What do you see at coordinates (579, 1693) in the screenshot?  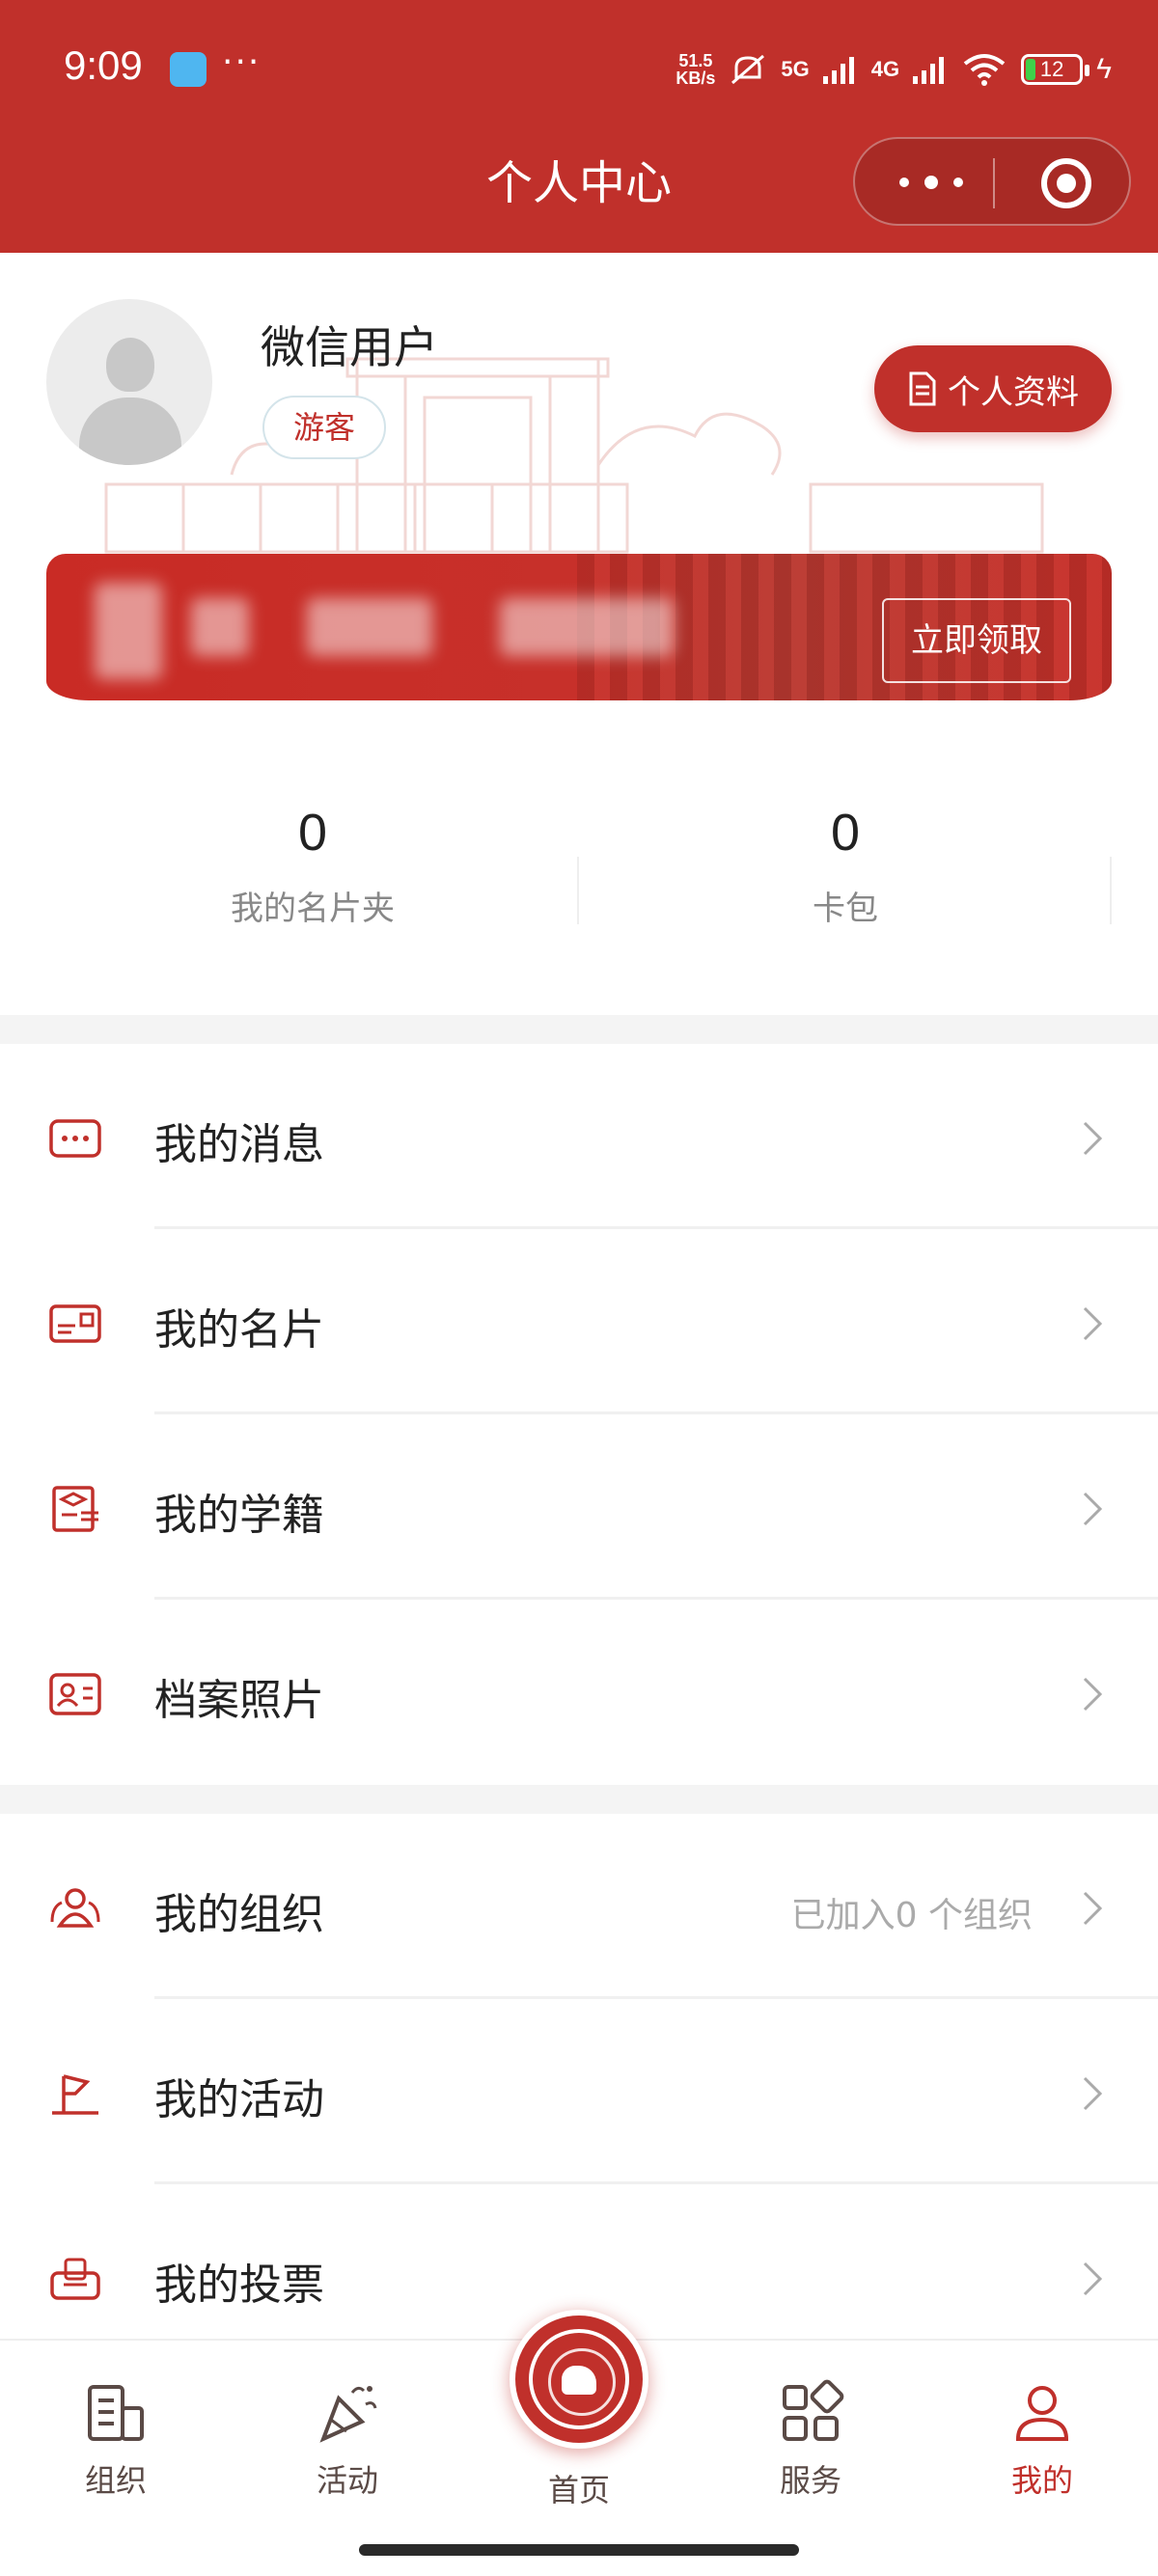 I see `menu-item-archive-photo: 档案照片` at bounding box center [579, 1693].